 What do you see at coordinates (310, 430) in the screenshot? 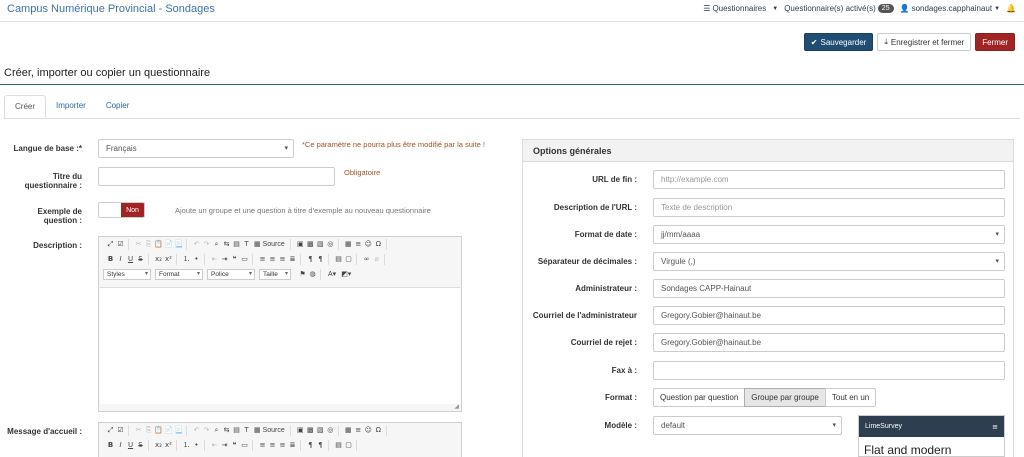
I see `flash-icon: ▩` at bounding box center [310, 430].